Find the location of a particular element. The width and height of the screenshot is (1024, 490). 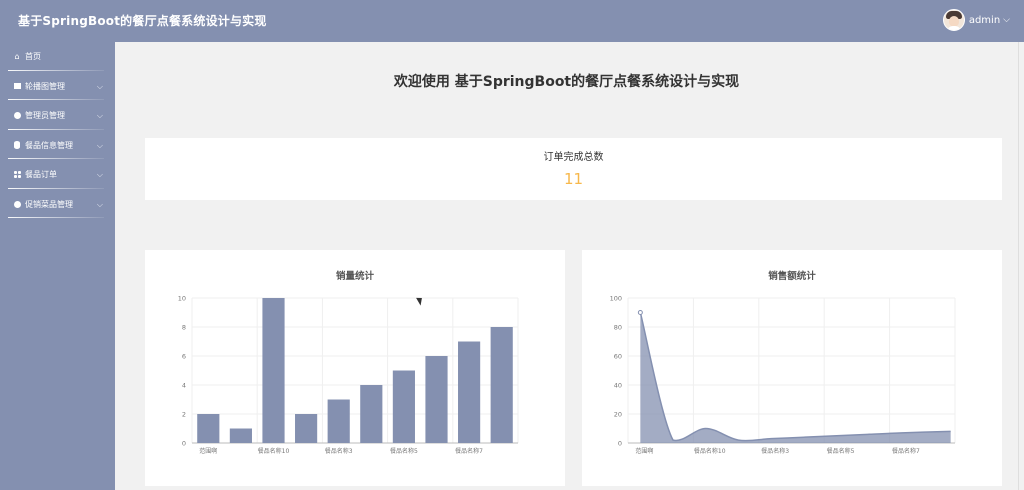

user-icon is located at coordinates (17, 116).